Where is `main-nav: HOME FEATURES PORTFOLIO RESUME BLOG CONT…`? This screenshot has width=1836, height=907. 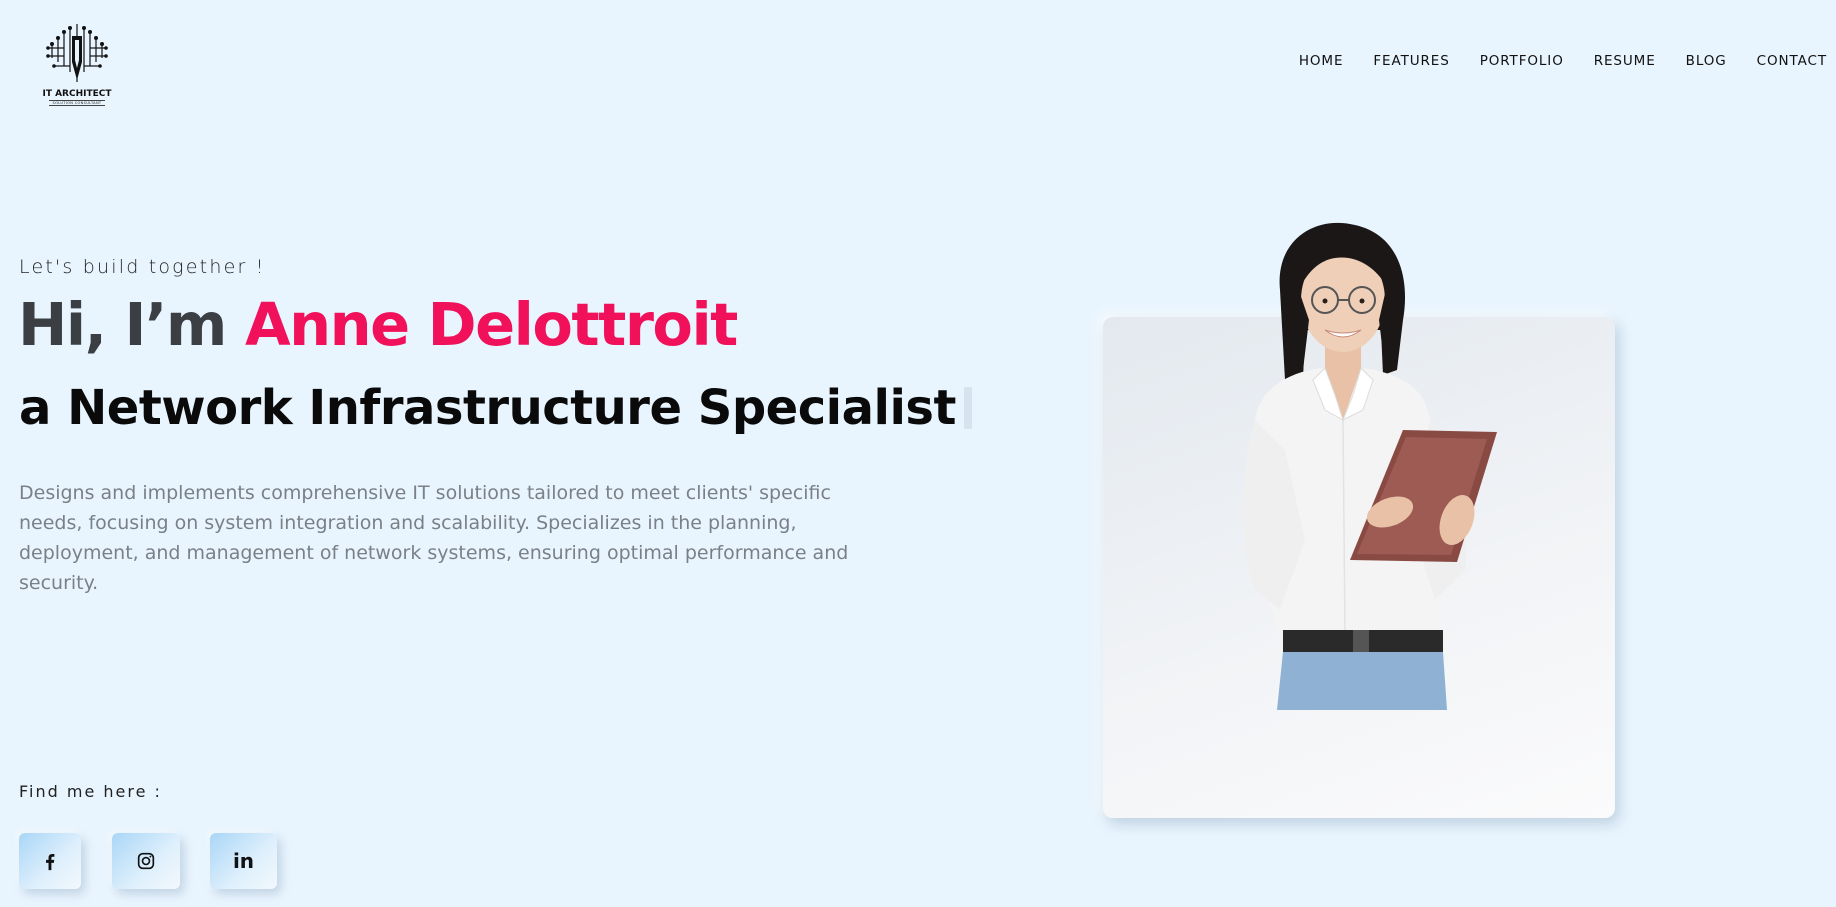 main-nav: HOME FEATURES PORTFOLIO RESUME BLOG CONT… is located at coordinates (1563, 61).